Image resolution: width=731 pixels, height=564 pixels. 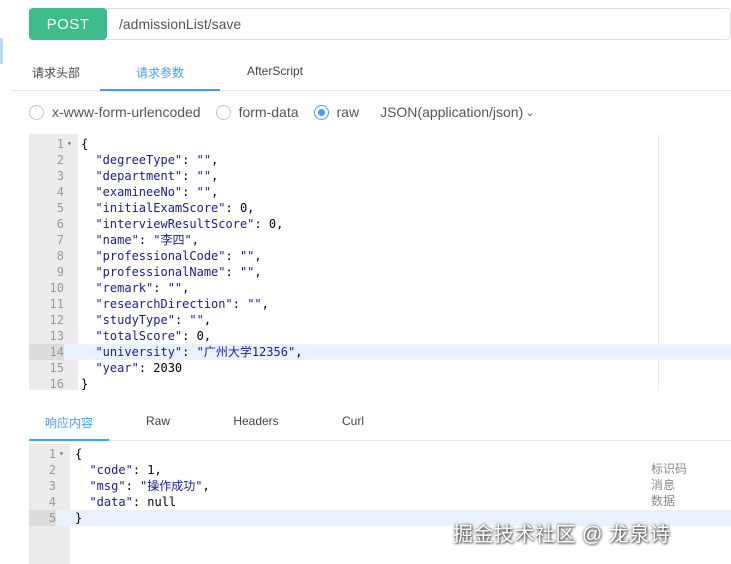 I want to click on code-line: 8 "professionalCode": "",, so click(x=380, y=256).